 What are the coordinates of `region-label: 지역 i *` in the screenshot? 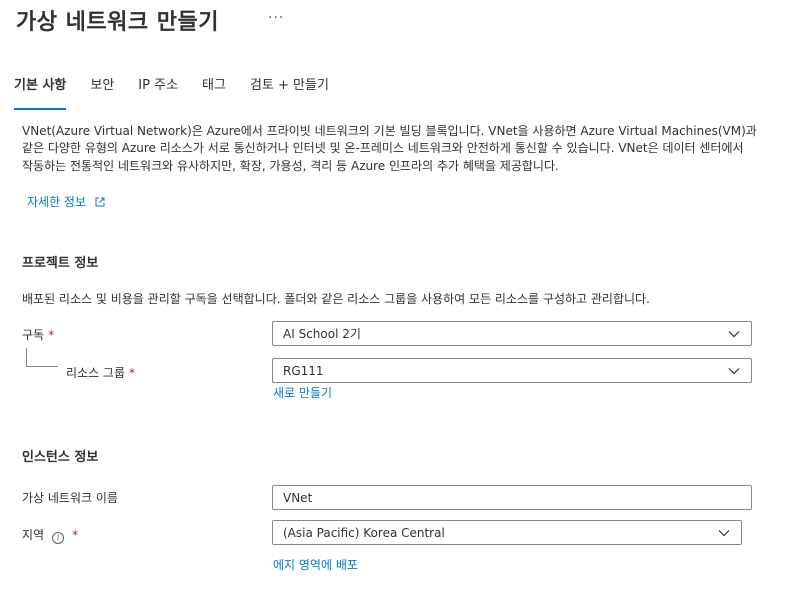 It's located at (50, 535).